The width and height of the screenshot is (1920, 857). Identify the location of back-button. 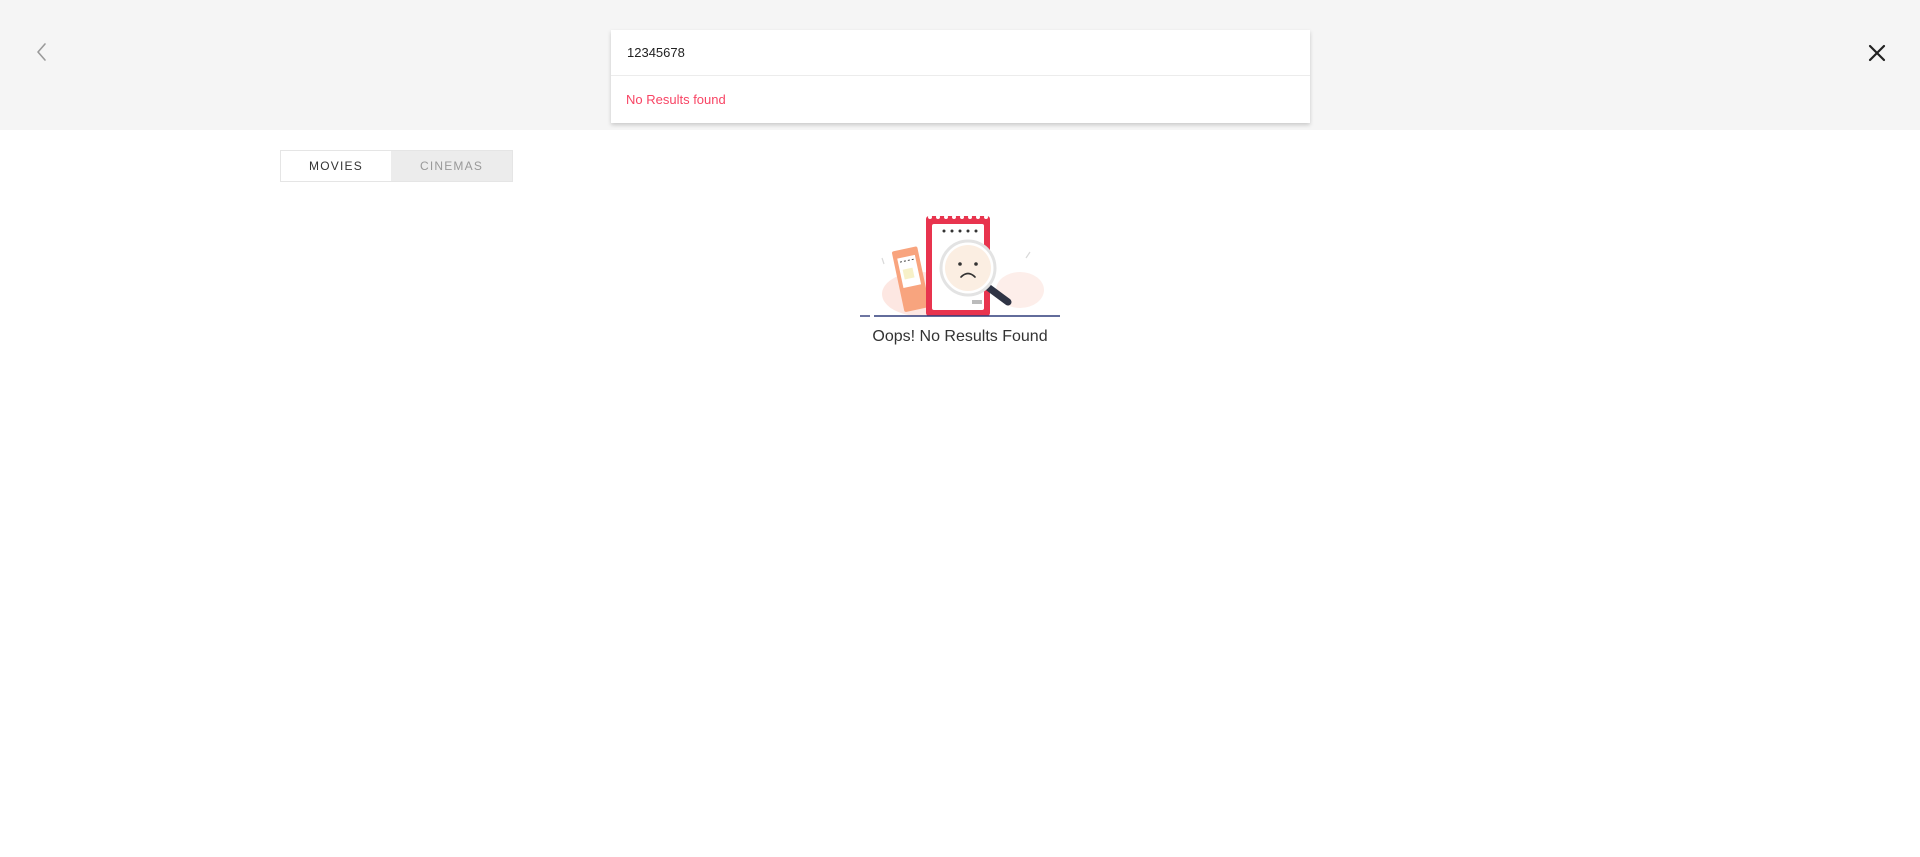
(42, 52).